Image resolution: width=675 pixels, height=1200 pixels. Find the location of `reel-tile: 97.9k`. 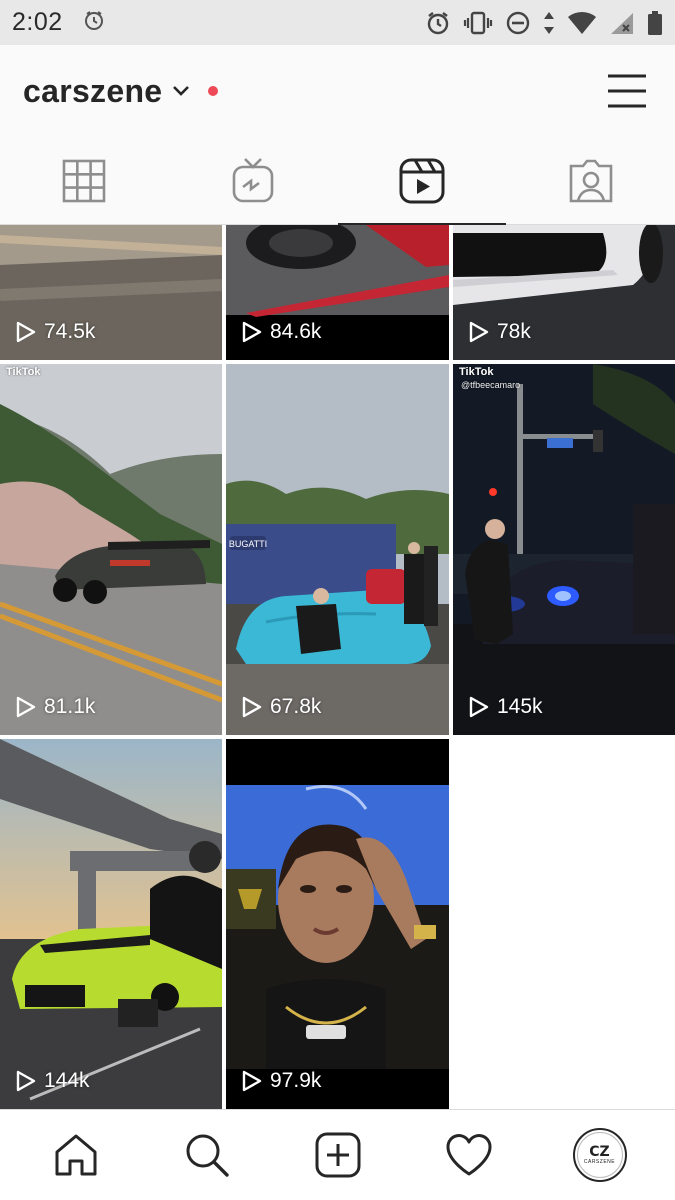

reel-tile: 97.9k is located at coordinates (337, 924).